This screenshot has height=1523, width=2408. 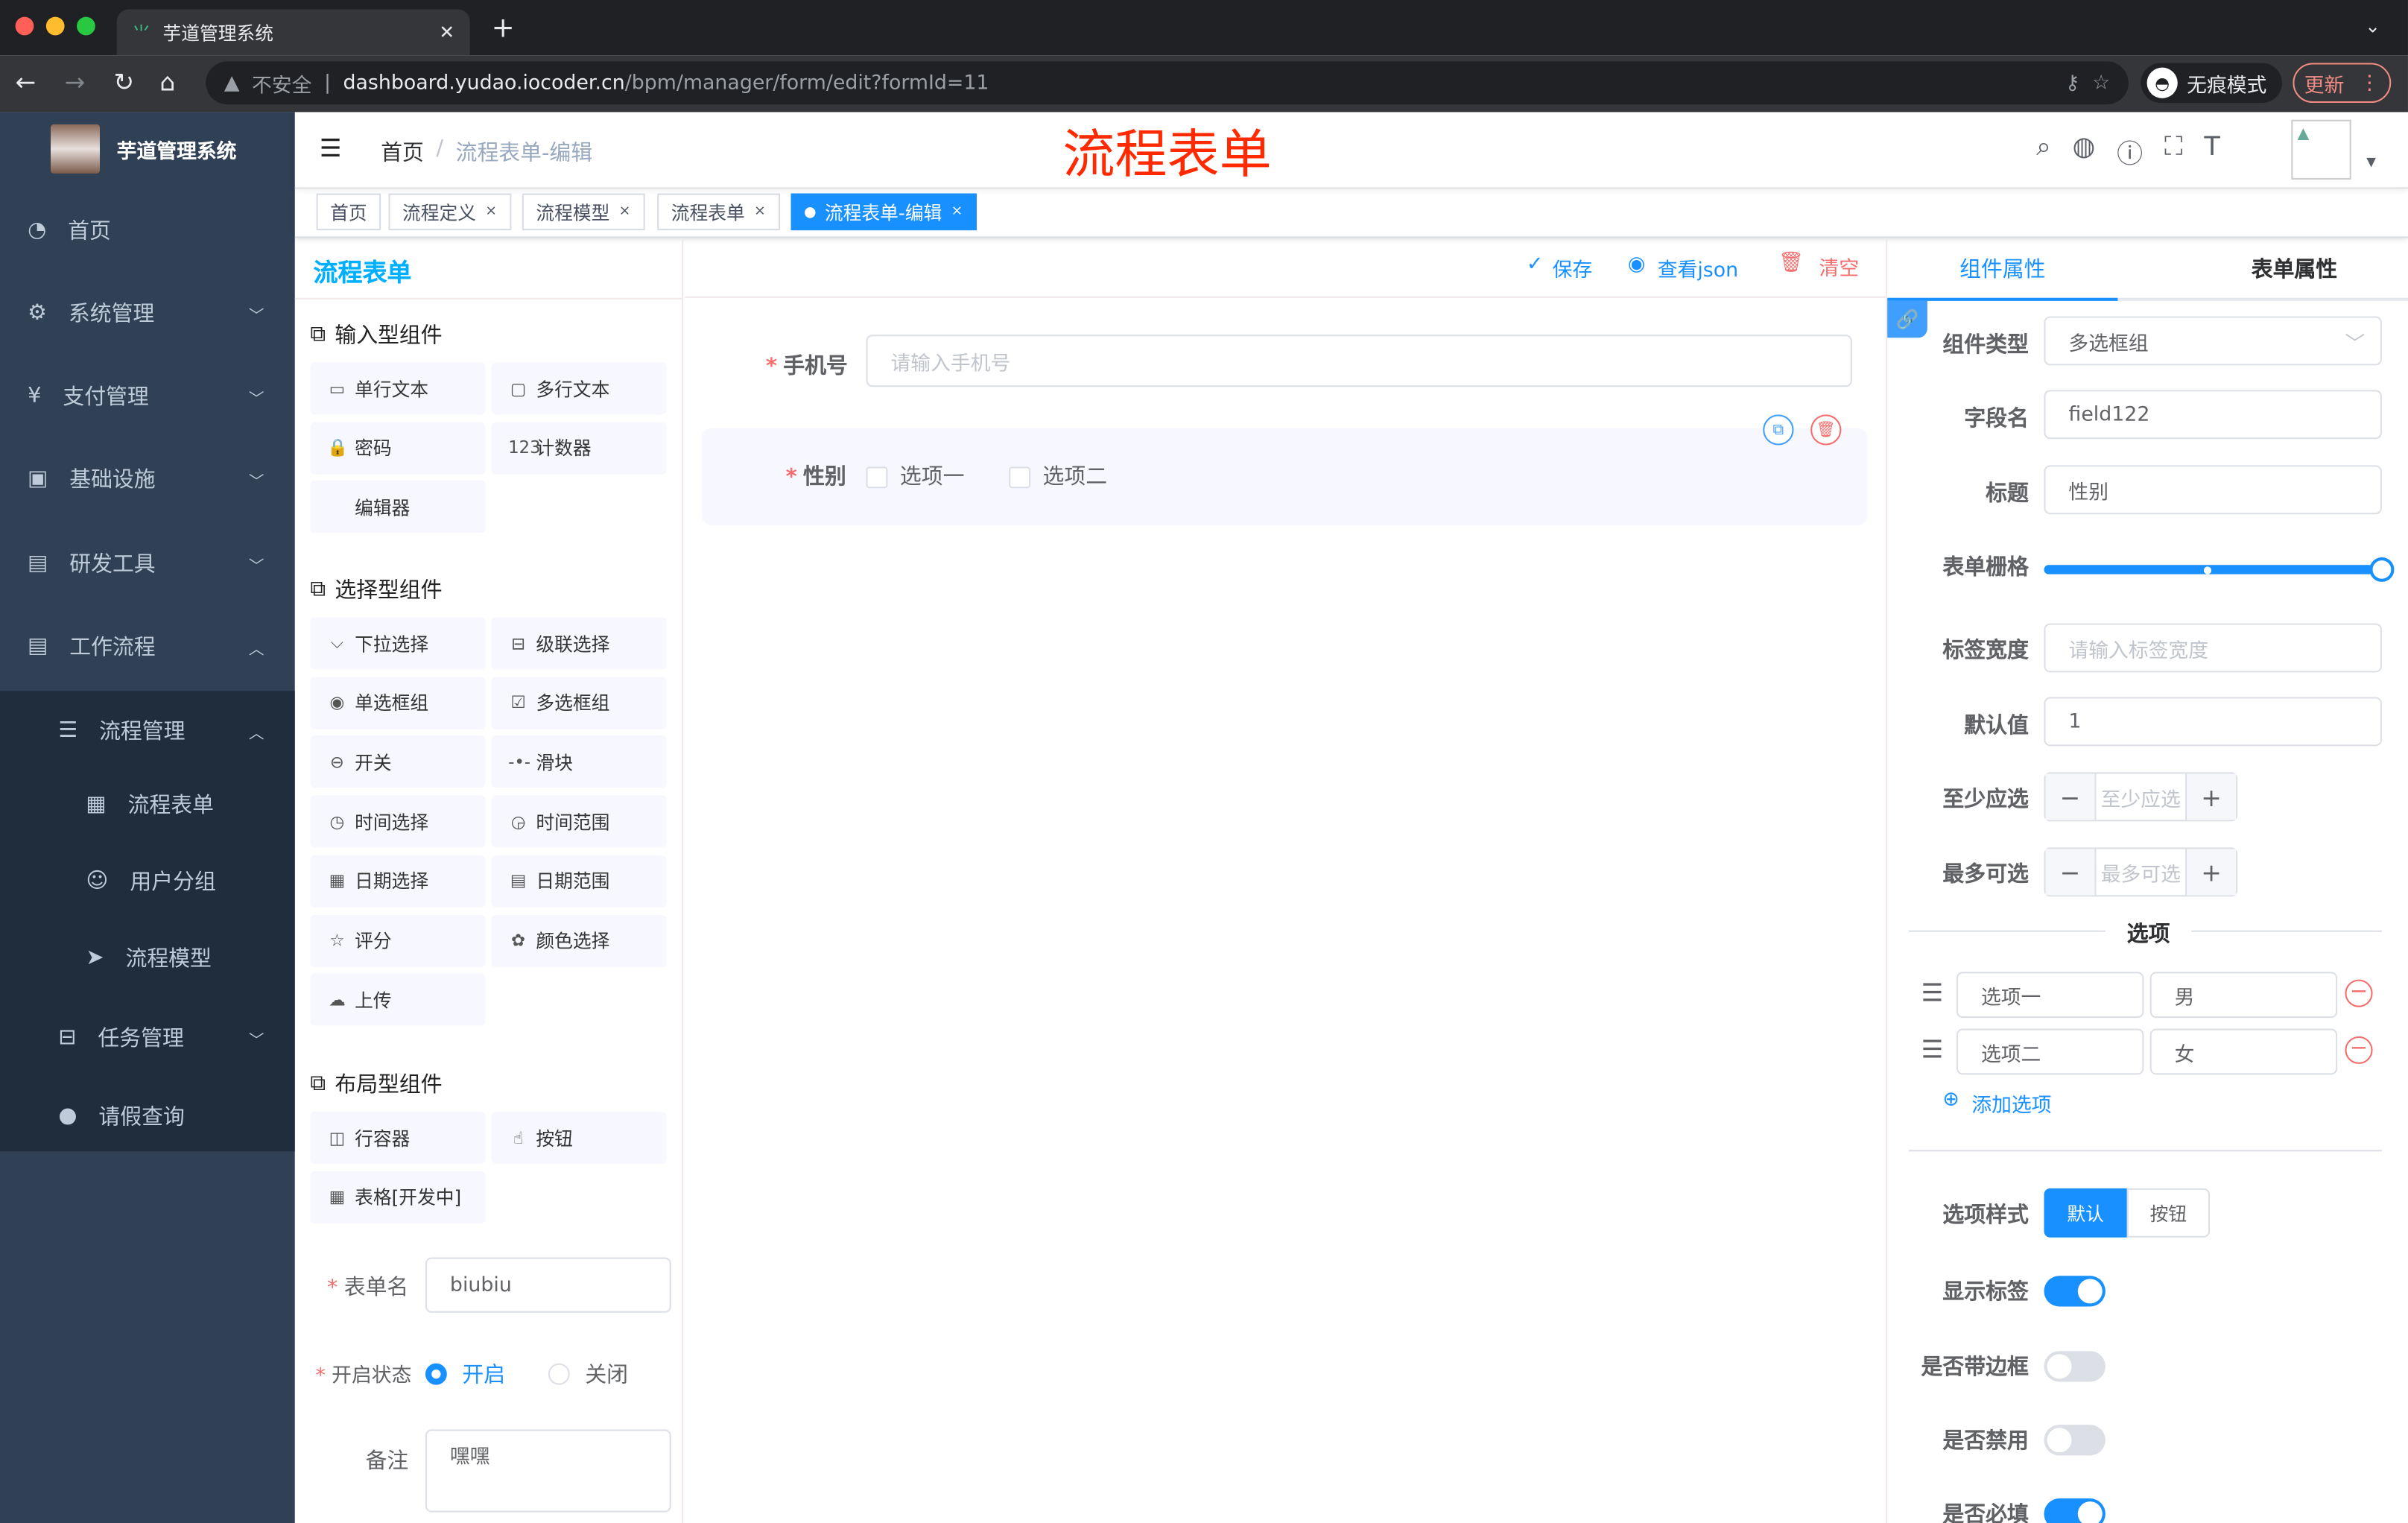 What do you see at coordinates (2382, 570) in the screenshot?
I see `slider-handle` at bounding box center [2382, 570].